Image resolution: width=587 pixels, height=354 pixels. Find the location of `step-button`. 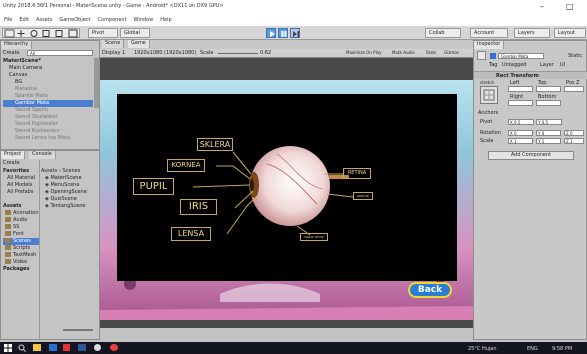

step-button is located at coordinates (295, 33).